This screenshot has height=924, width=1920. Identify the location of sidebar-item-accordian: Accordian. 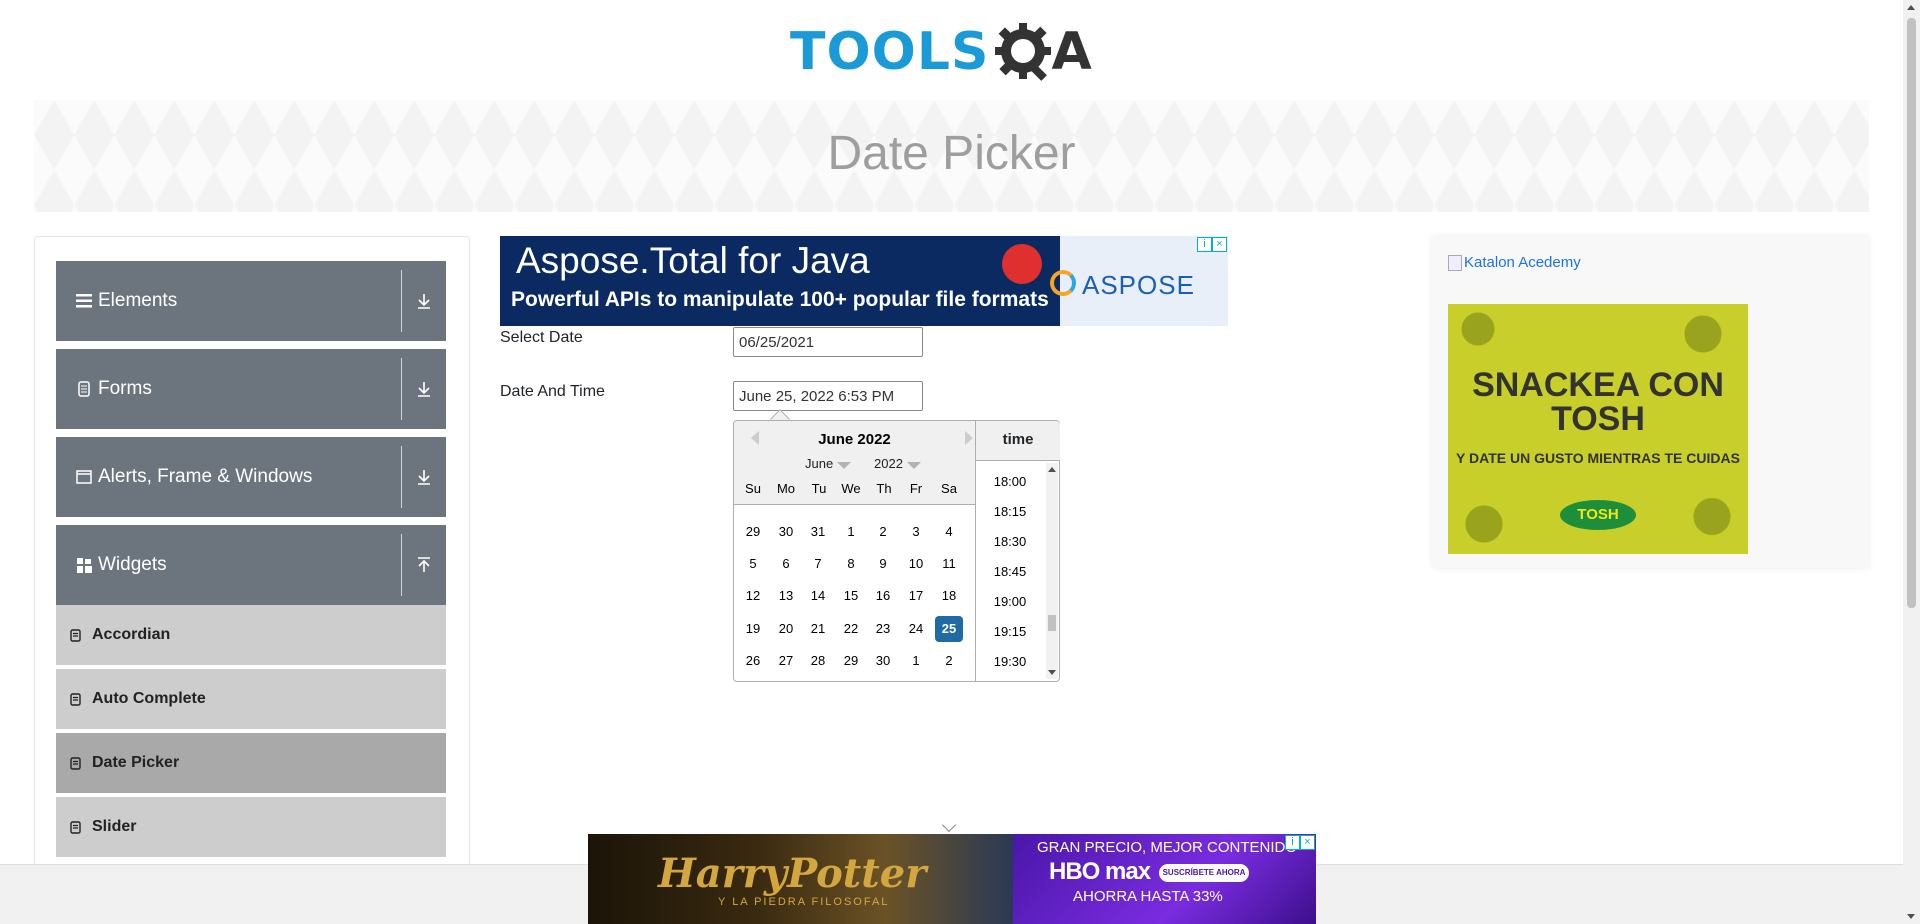
(251, 636).